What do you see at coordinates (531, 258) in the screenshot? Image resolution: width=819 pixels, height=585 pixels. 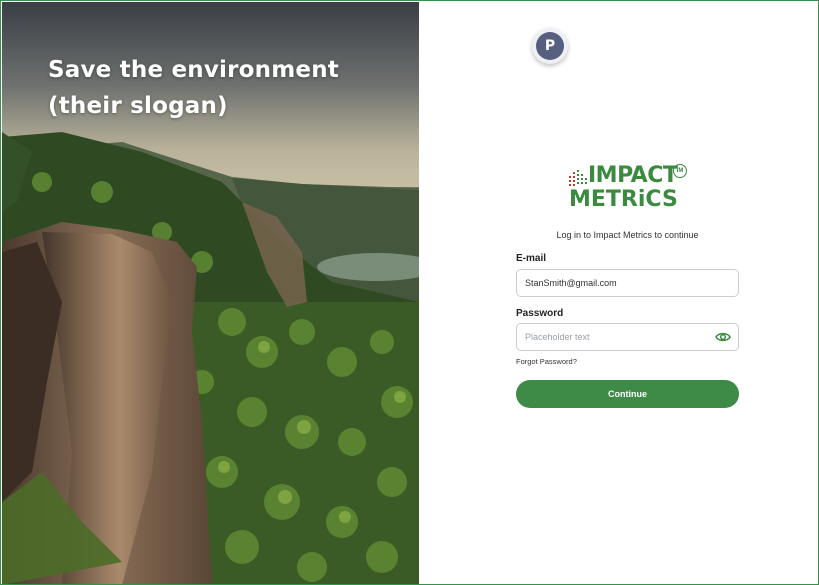 I see `email-label: E-mail` at bounding box center [531, 258].